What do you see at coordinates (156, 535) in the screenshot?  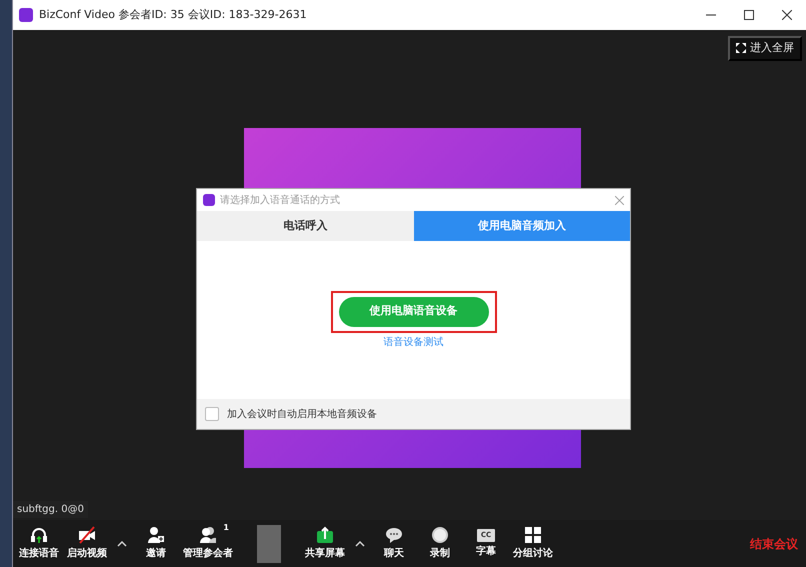 I see `add-person-icon` at bounding box center [156, 535].